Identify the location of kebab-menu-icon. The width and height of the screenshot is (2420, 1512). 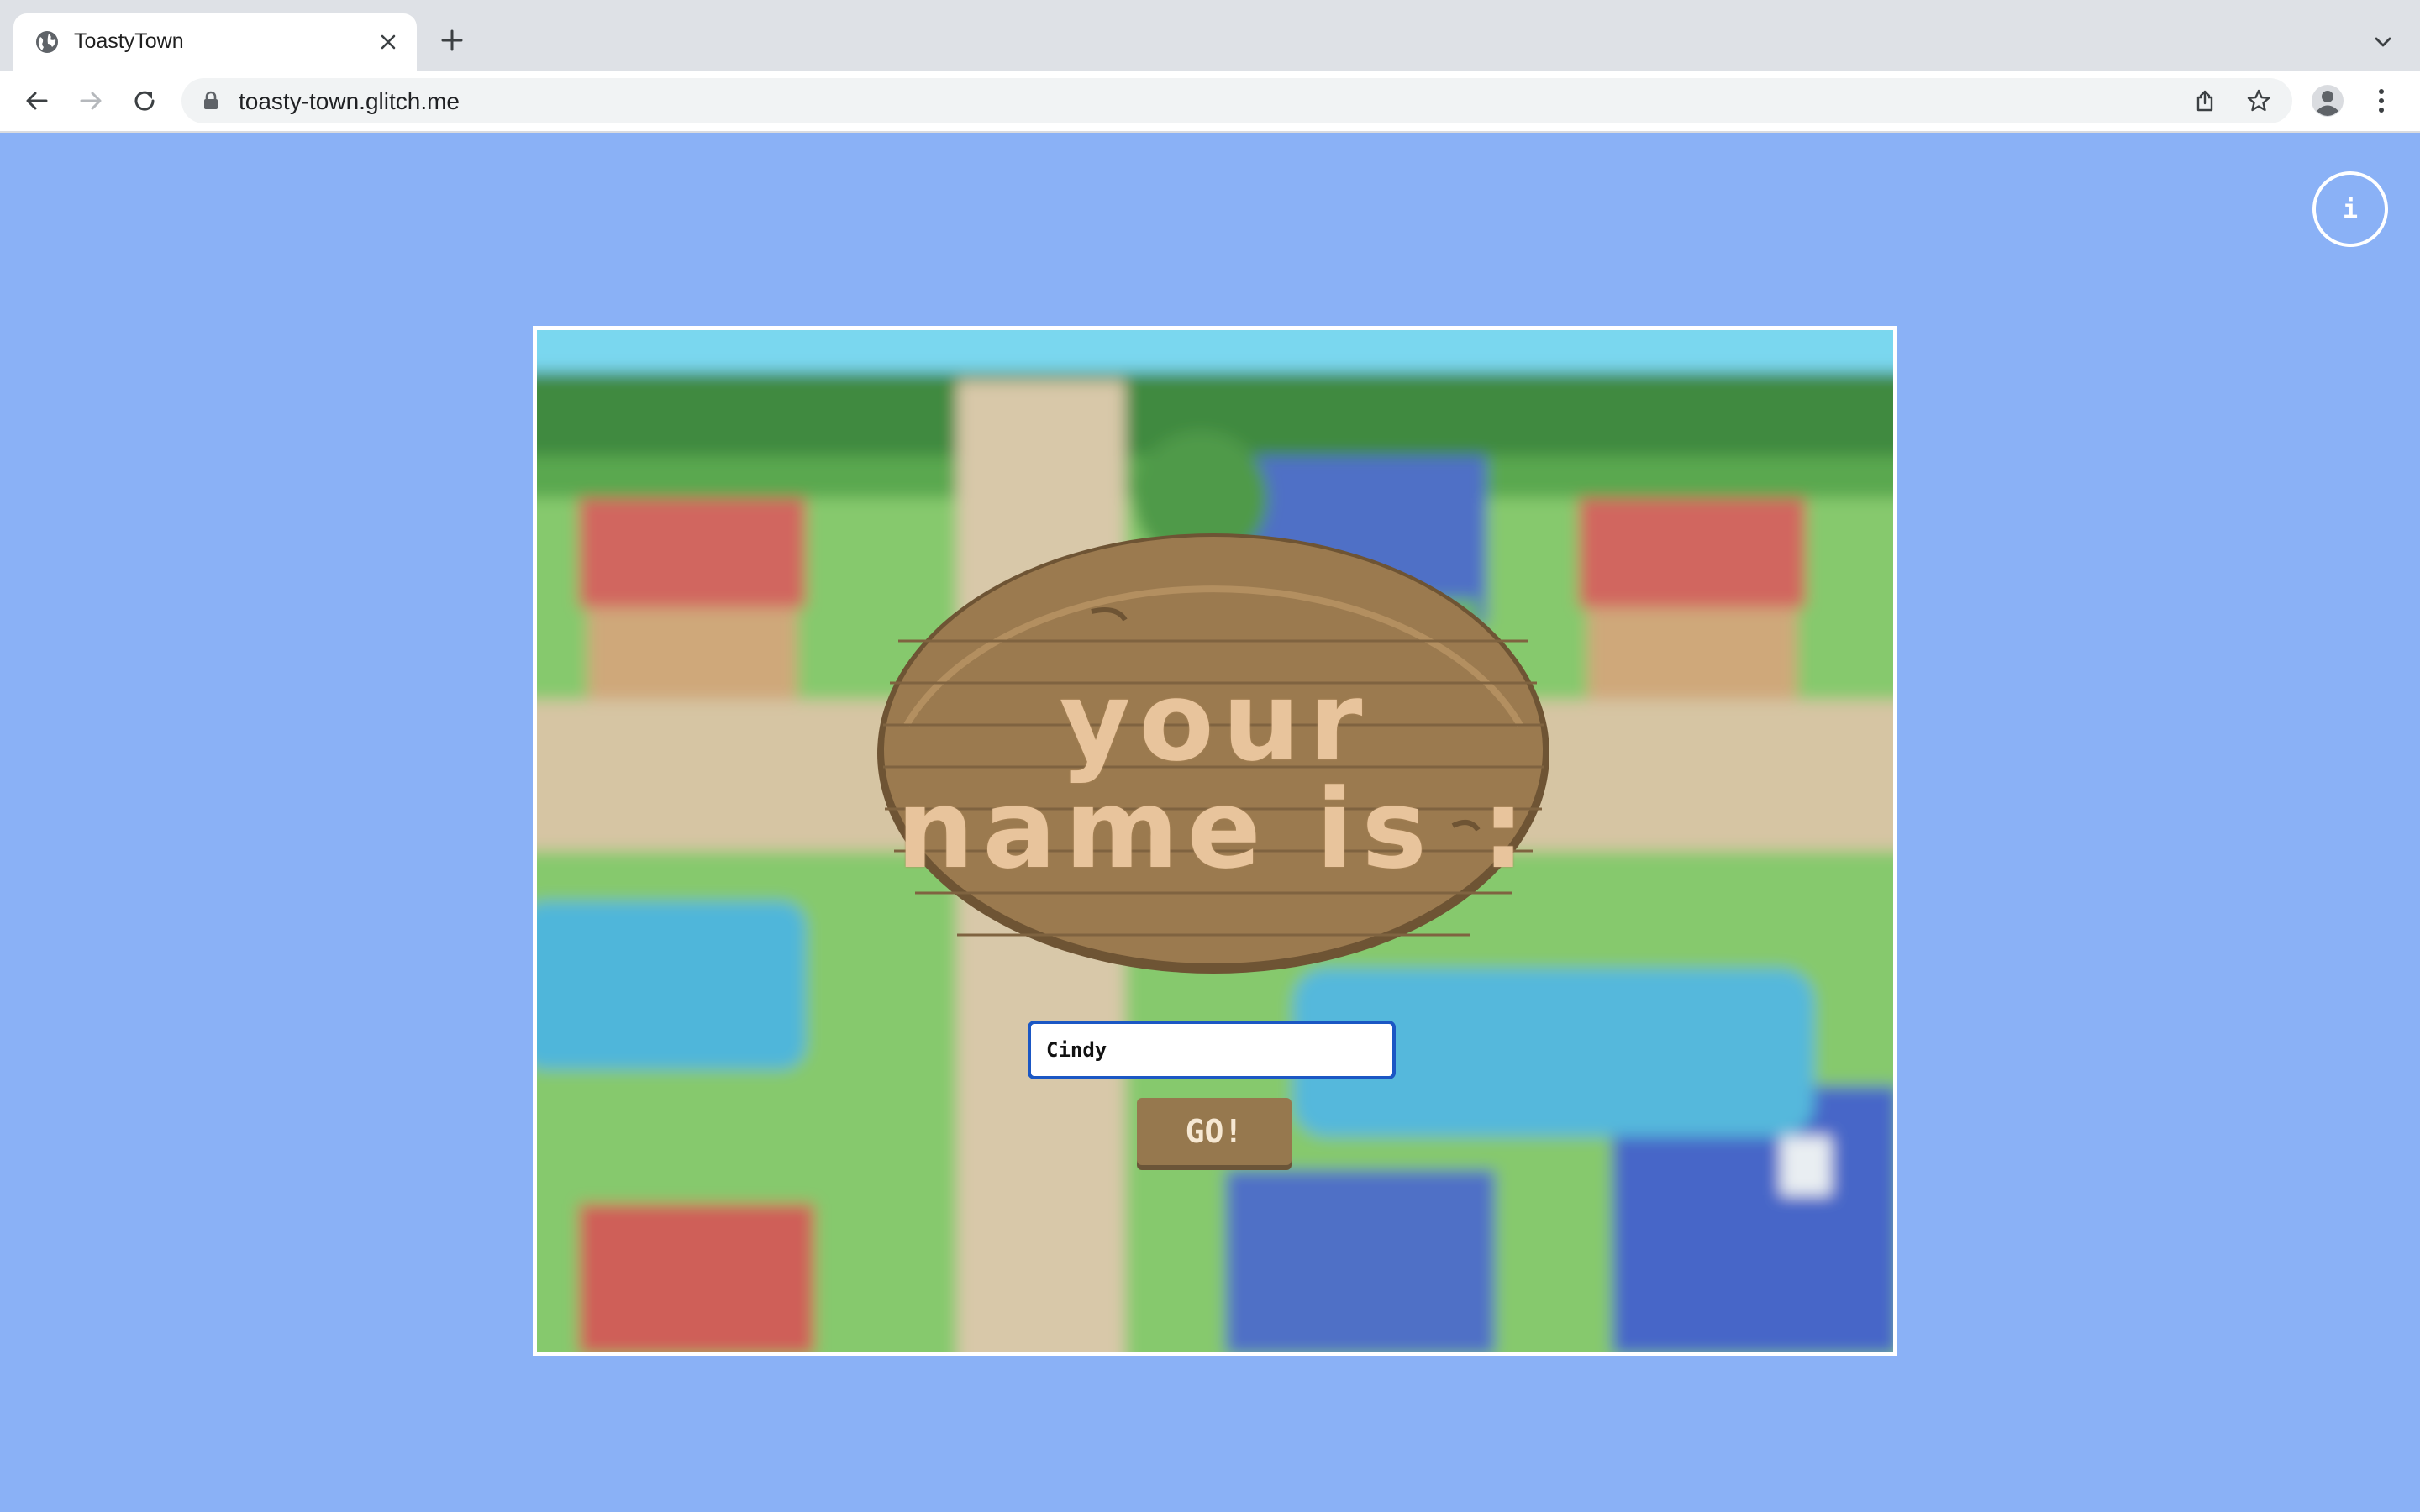
(2382, 101).